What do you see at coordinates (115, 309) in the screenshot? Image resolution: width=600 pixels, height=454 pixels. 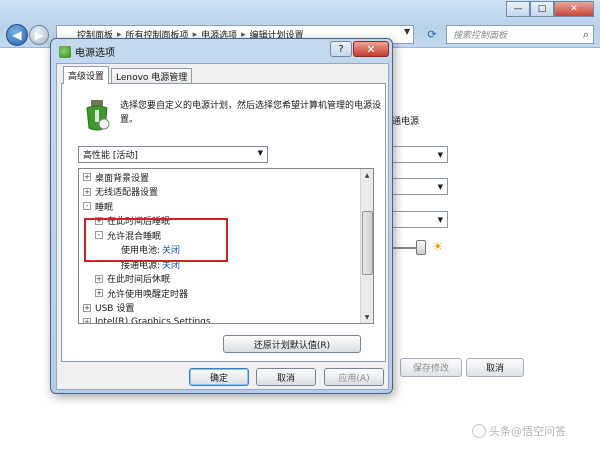 I see `tree-item-label: USB 设置` at bounding box center [115, 309].